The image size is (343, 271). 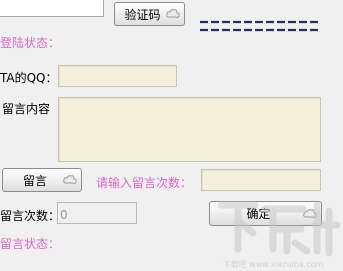 What do you see at coordinates (144, 183) in the screenshot?
I see `count-prompt-label: 请输入留言次数：` at bounding box center [144, 183].